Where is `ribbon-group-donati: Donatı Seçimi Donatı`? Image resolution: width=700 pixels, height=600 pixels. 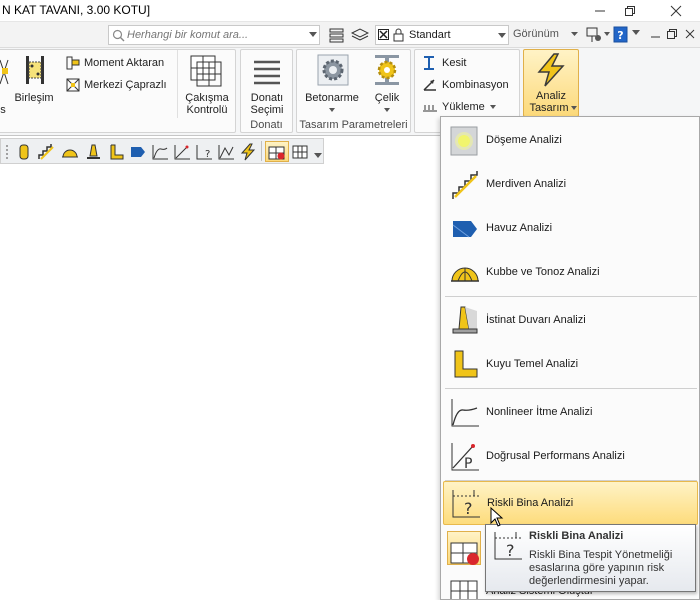
ribbon-group-donati: Donatı Seçimi Donatı is located at coordinates (266, 91).